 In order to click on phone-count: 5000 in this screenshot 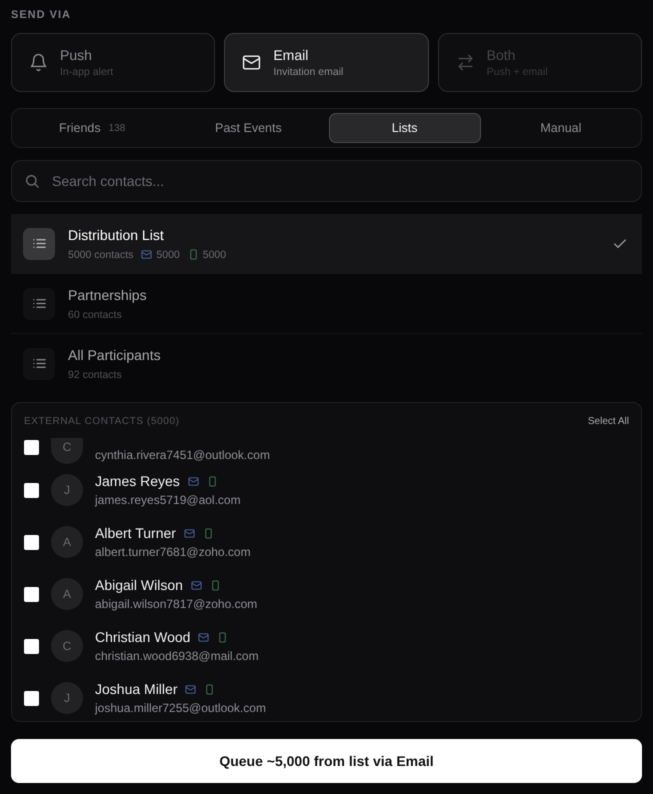, I will do `click(214, 254)`.